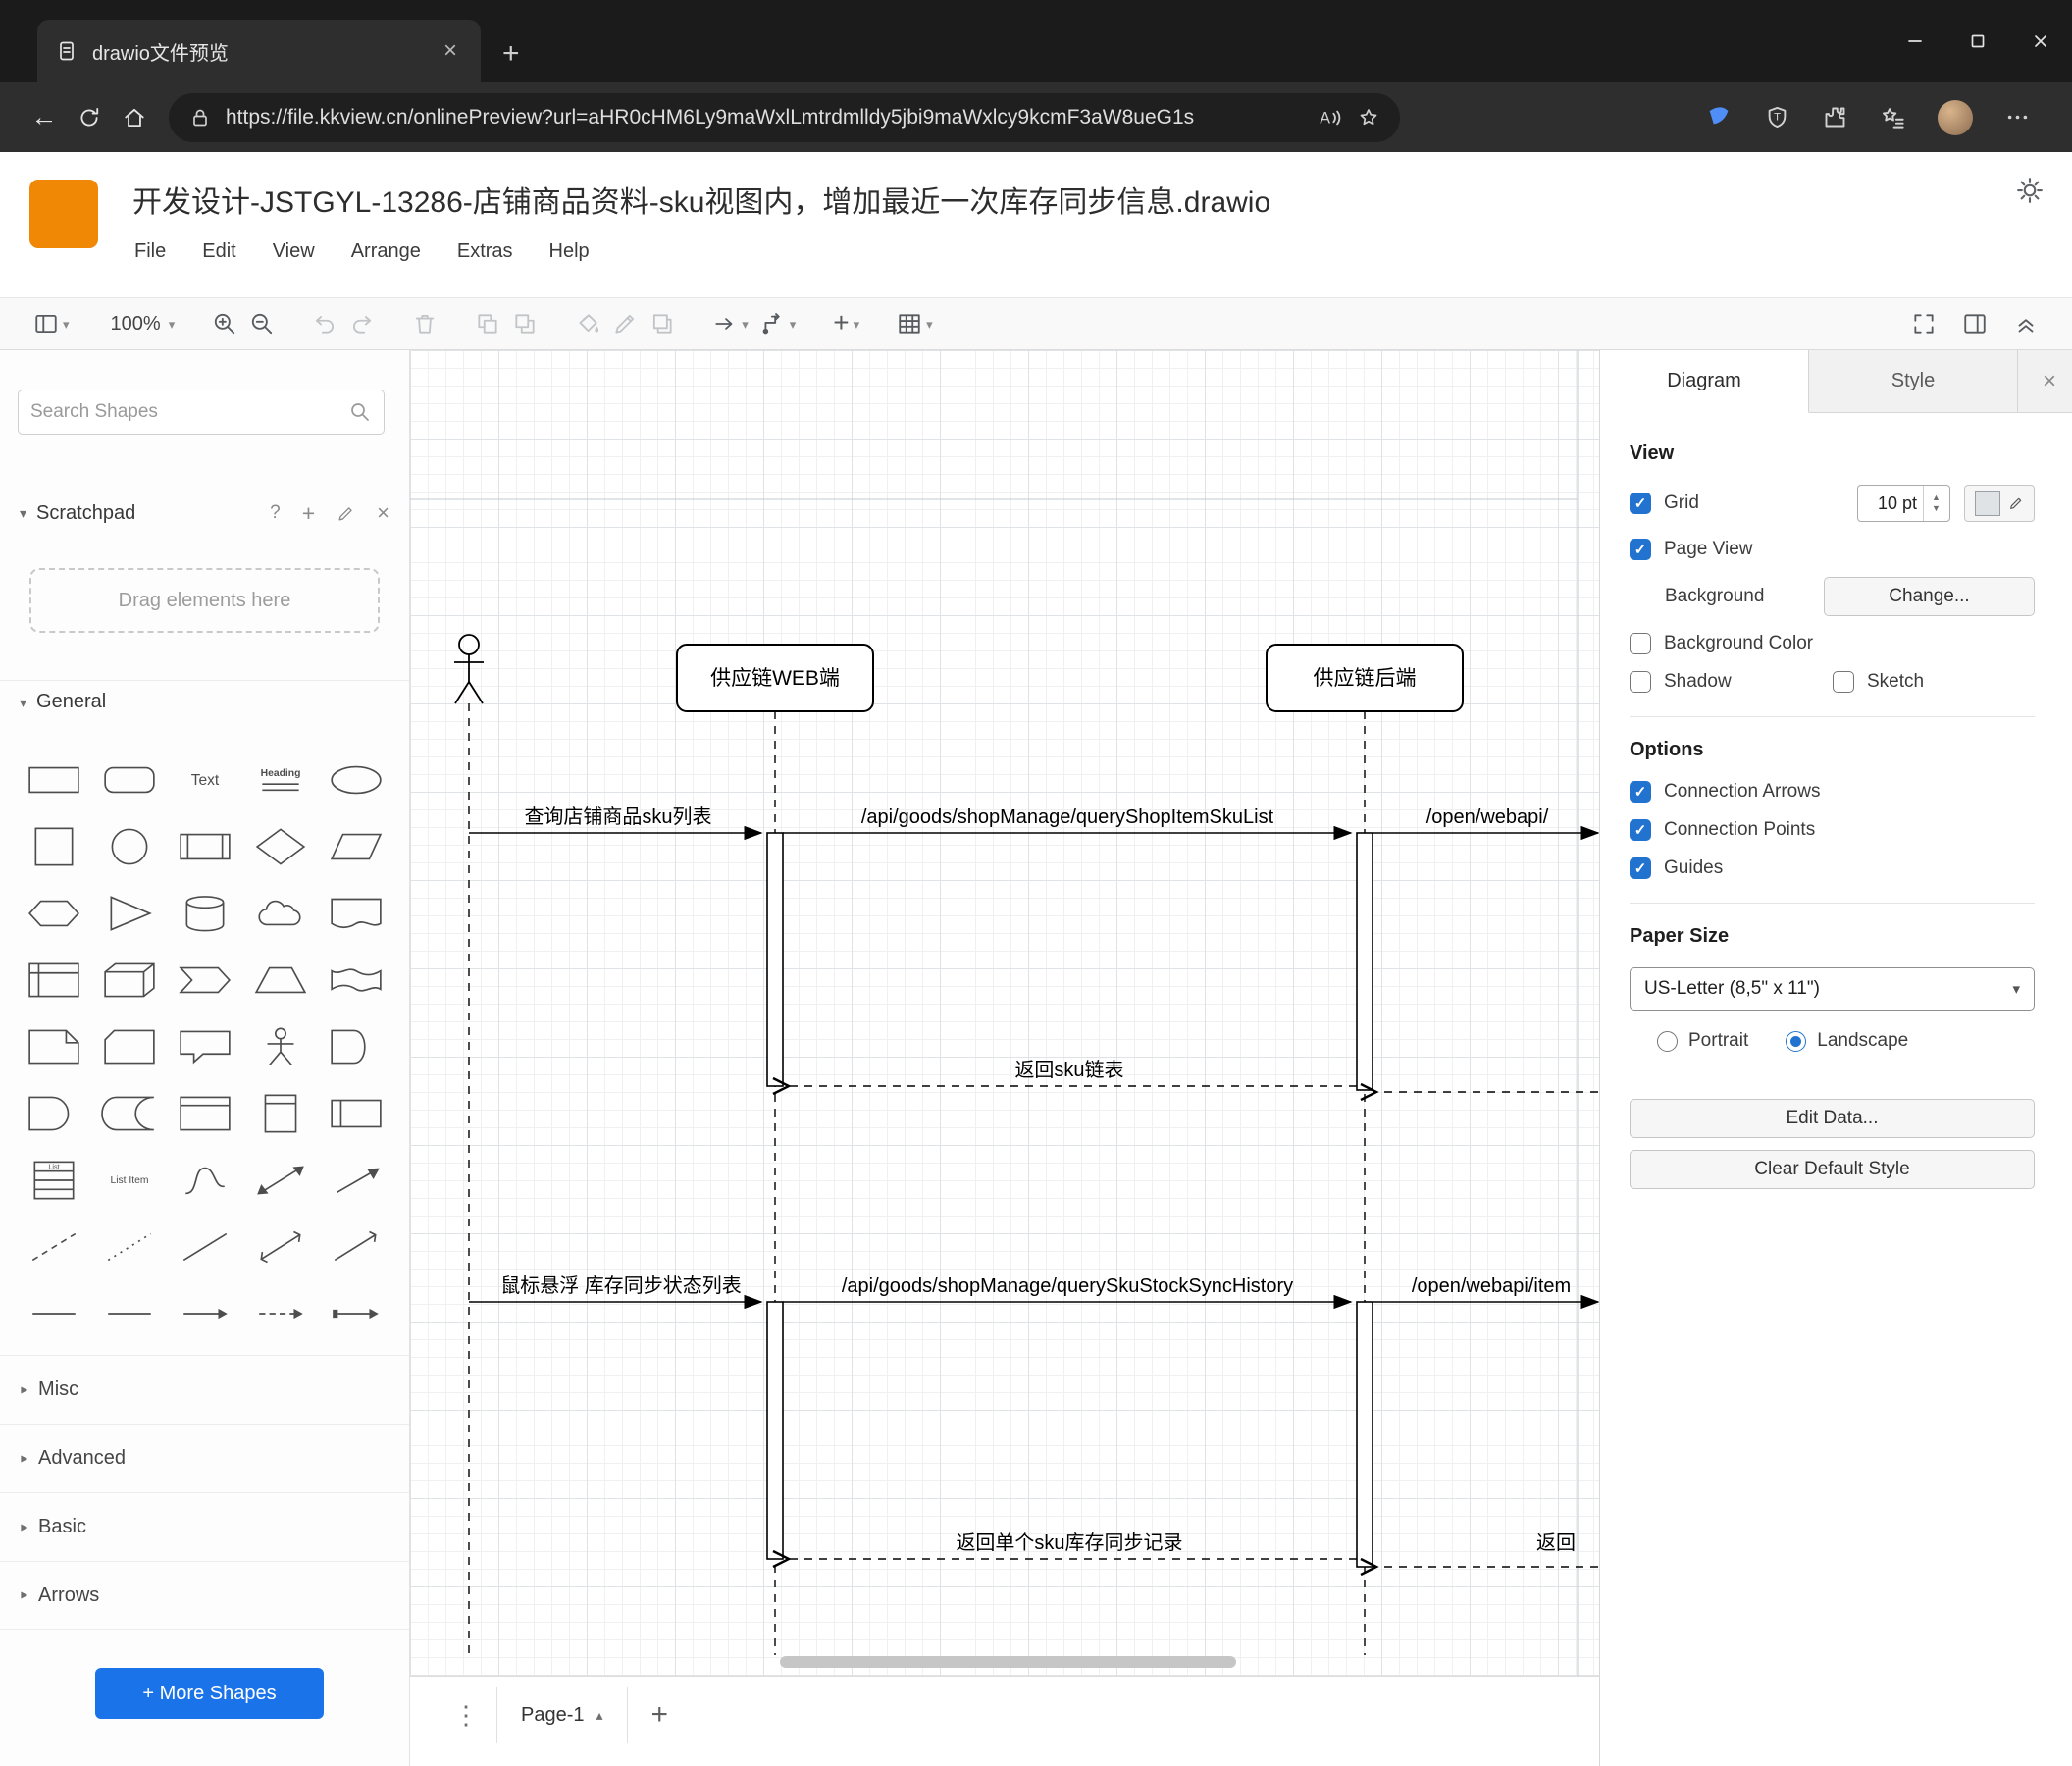 The width and height of the screenshot is (2072, 1766). What do you see at coordinates (1368, 118) in the screenshot?
I see `favorite-star-icon` at bounding box center [1368, 118].